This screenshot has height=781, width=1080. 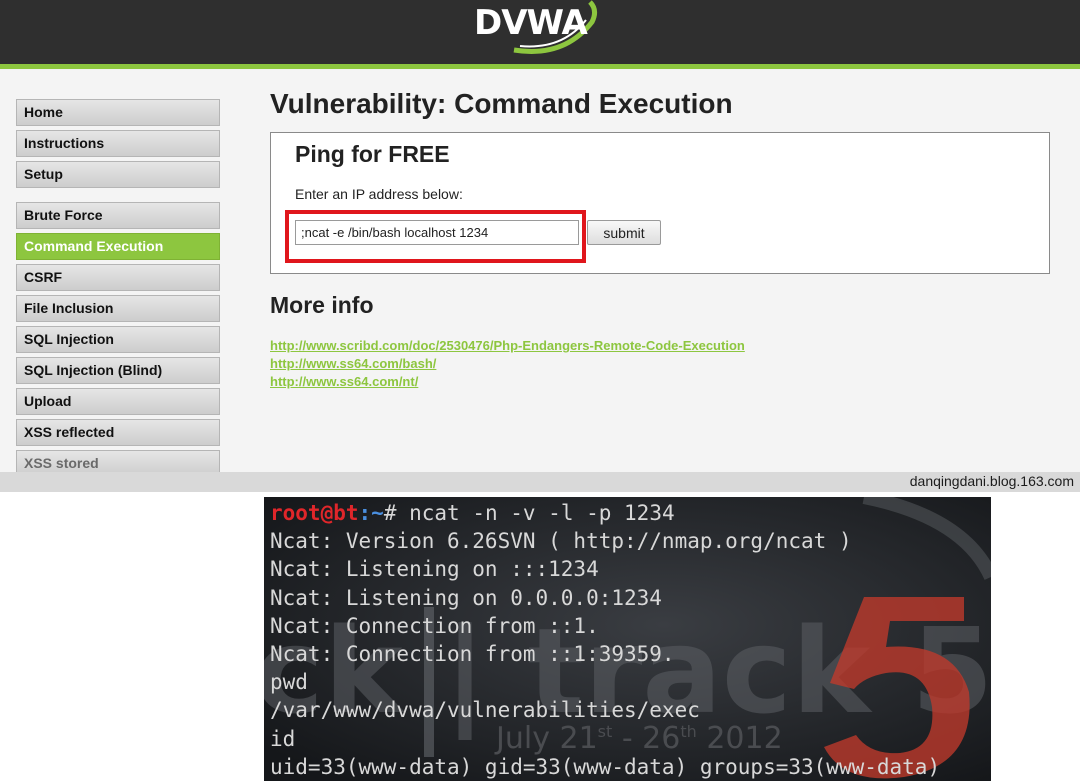 I want to click on link-ss64-nt: http://www.ss64.com/nt/, so click(x=507, y=382).